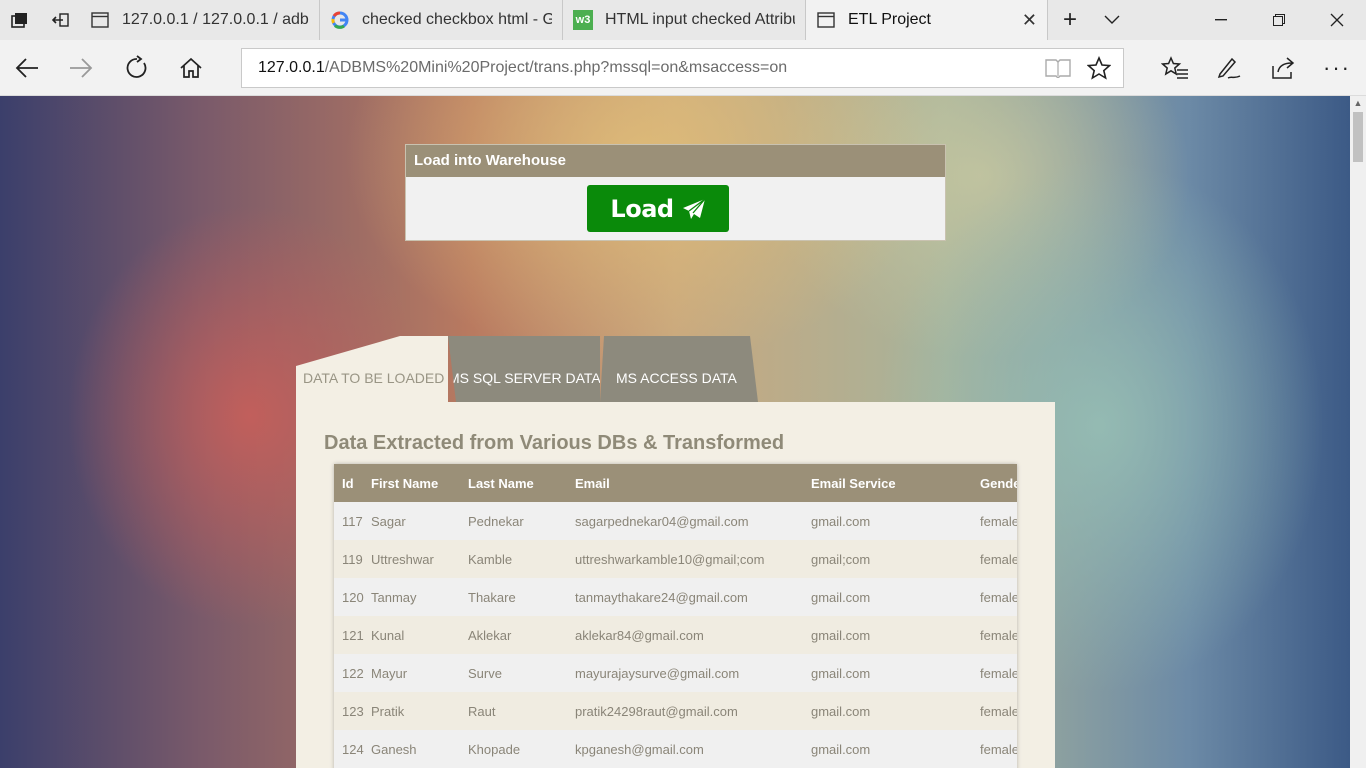 The width and height of the screenshot is (1366, 768). Describe the element at coordinates (895, 559) in the screenshot. I see `cell-email-service: gmail;com` at that location.